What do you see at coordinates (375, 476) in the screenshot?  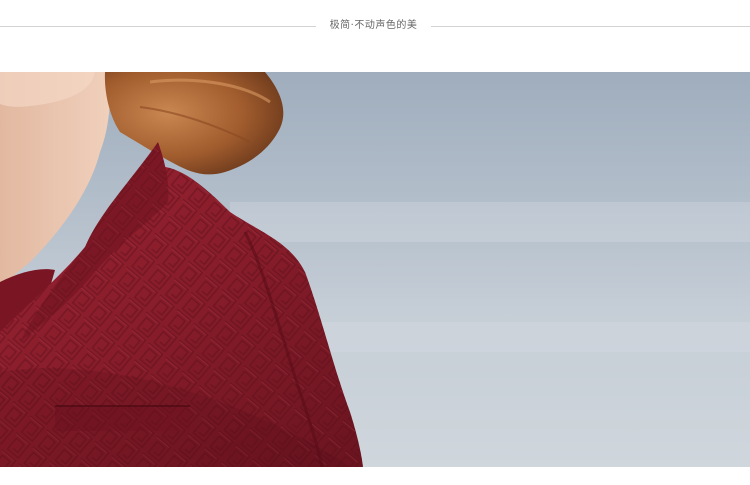 I see `footer-strip` at bounding box center [375, 476].